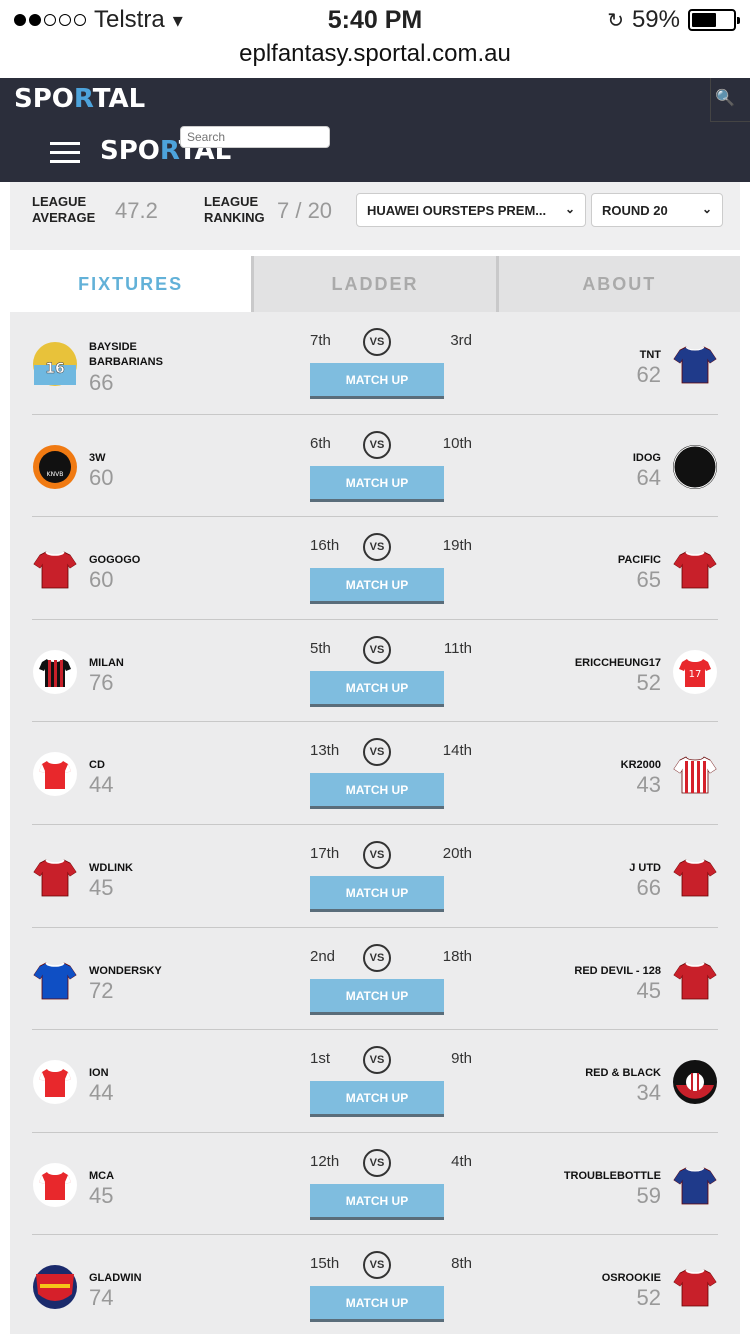 This screenshot has height=1334, width=750. Describe the element at coordinates (101, 990) in the screenshot. I see `home-team-score: 72` at that location.